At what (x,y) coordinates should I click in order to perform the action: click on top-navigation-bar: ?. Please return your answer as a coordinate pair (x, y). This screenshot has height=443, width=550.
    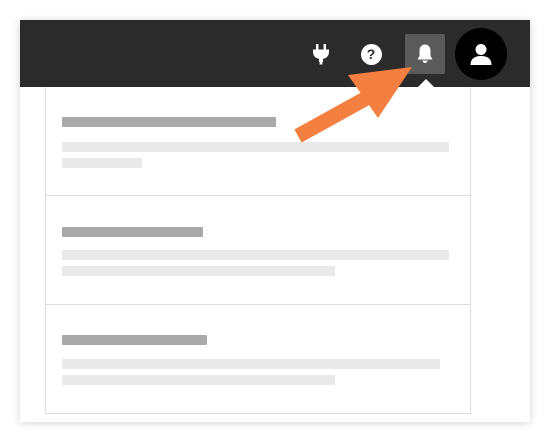
    Looking at the image, I should click on (275, 53).